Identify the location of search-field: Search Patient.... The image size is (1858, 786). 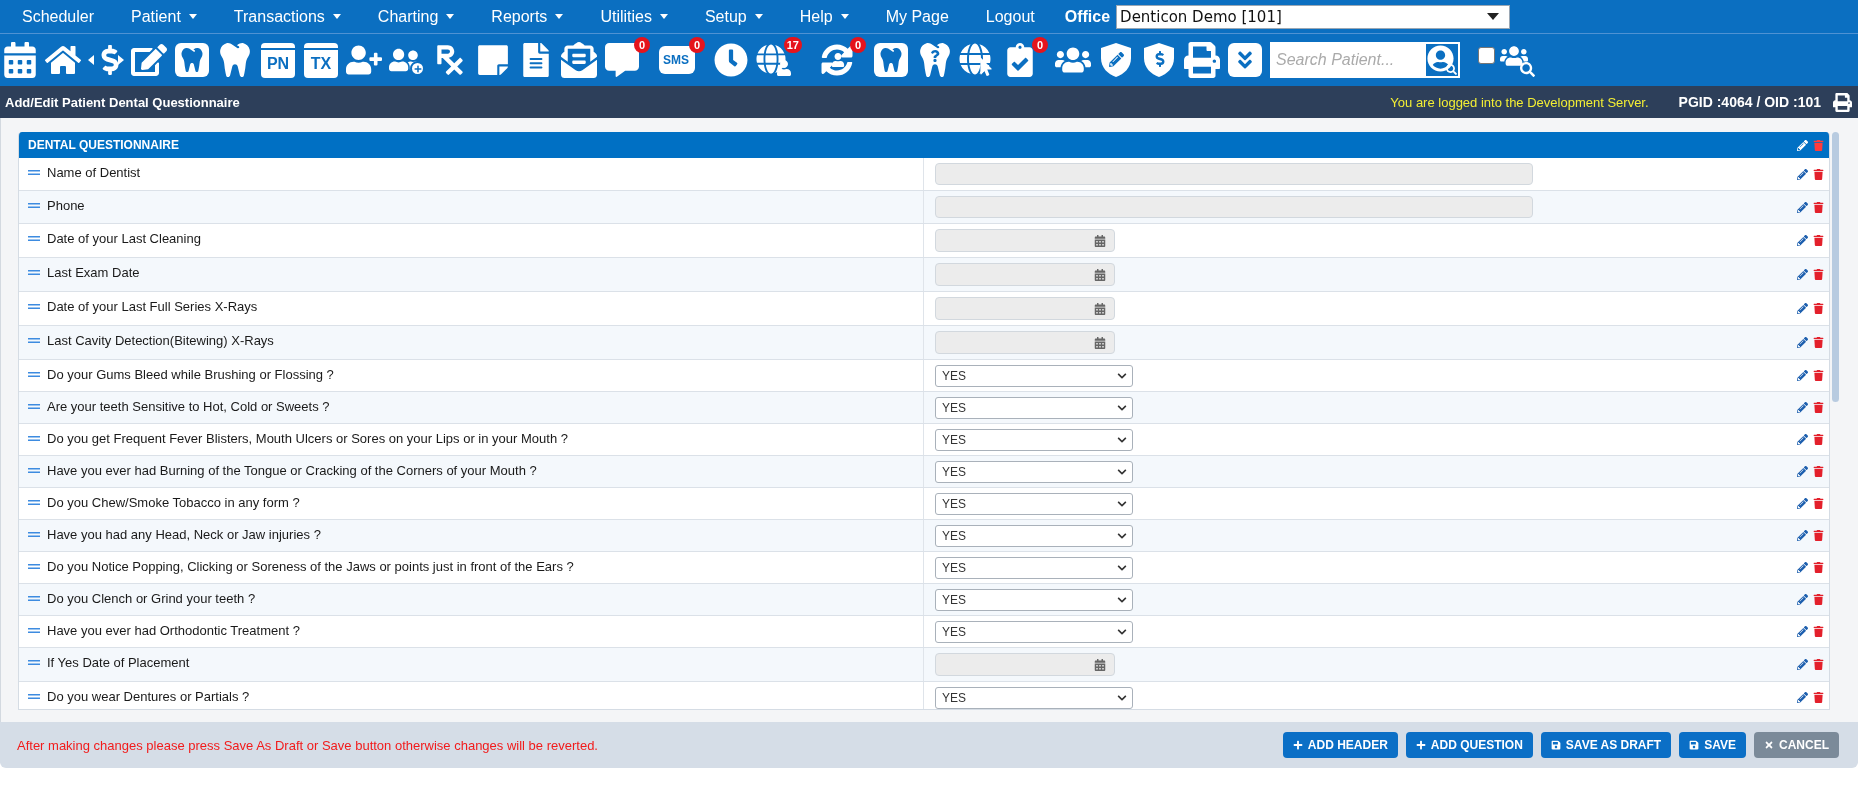
(1347, 60).